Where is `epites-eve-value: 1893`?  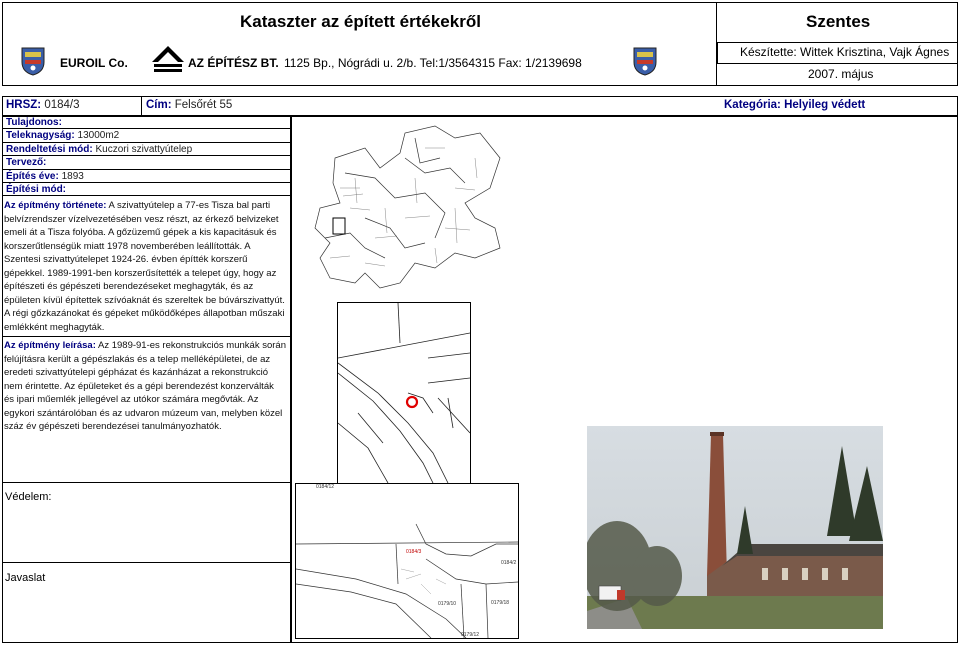 epites-eve-value: 1893 is located at coordinates (72, 176).